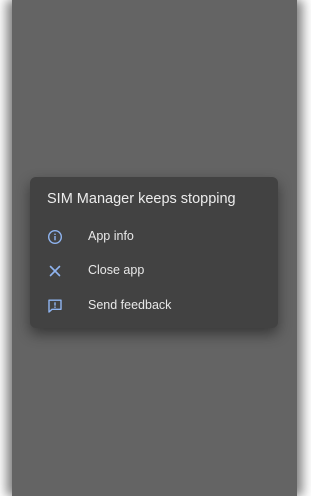 Image resolution: width=320 pixels, height=496 pixels. What do you see at coordinates (55, 306) in the screenshot?
I see `feedback-icon` at bounding box center [55, 306].